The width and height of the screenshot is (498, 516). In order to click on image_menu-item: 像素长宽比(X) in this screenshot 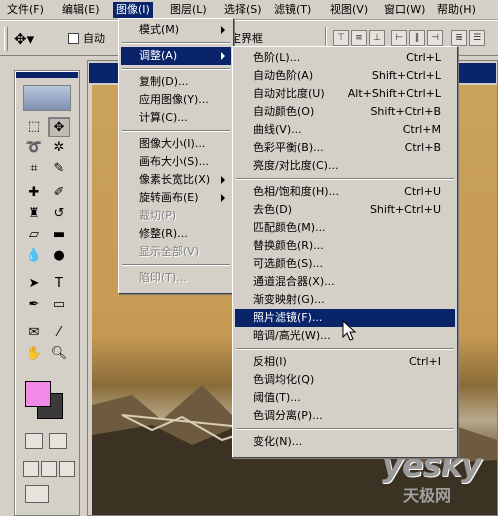, I will do `click(176, 180)`.